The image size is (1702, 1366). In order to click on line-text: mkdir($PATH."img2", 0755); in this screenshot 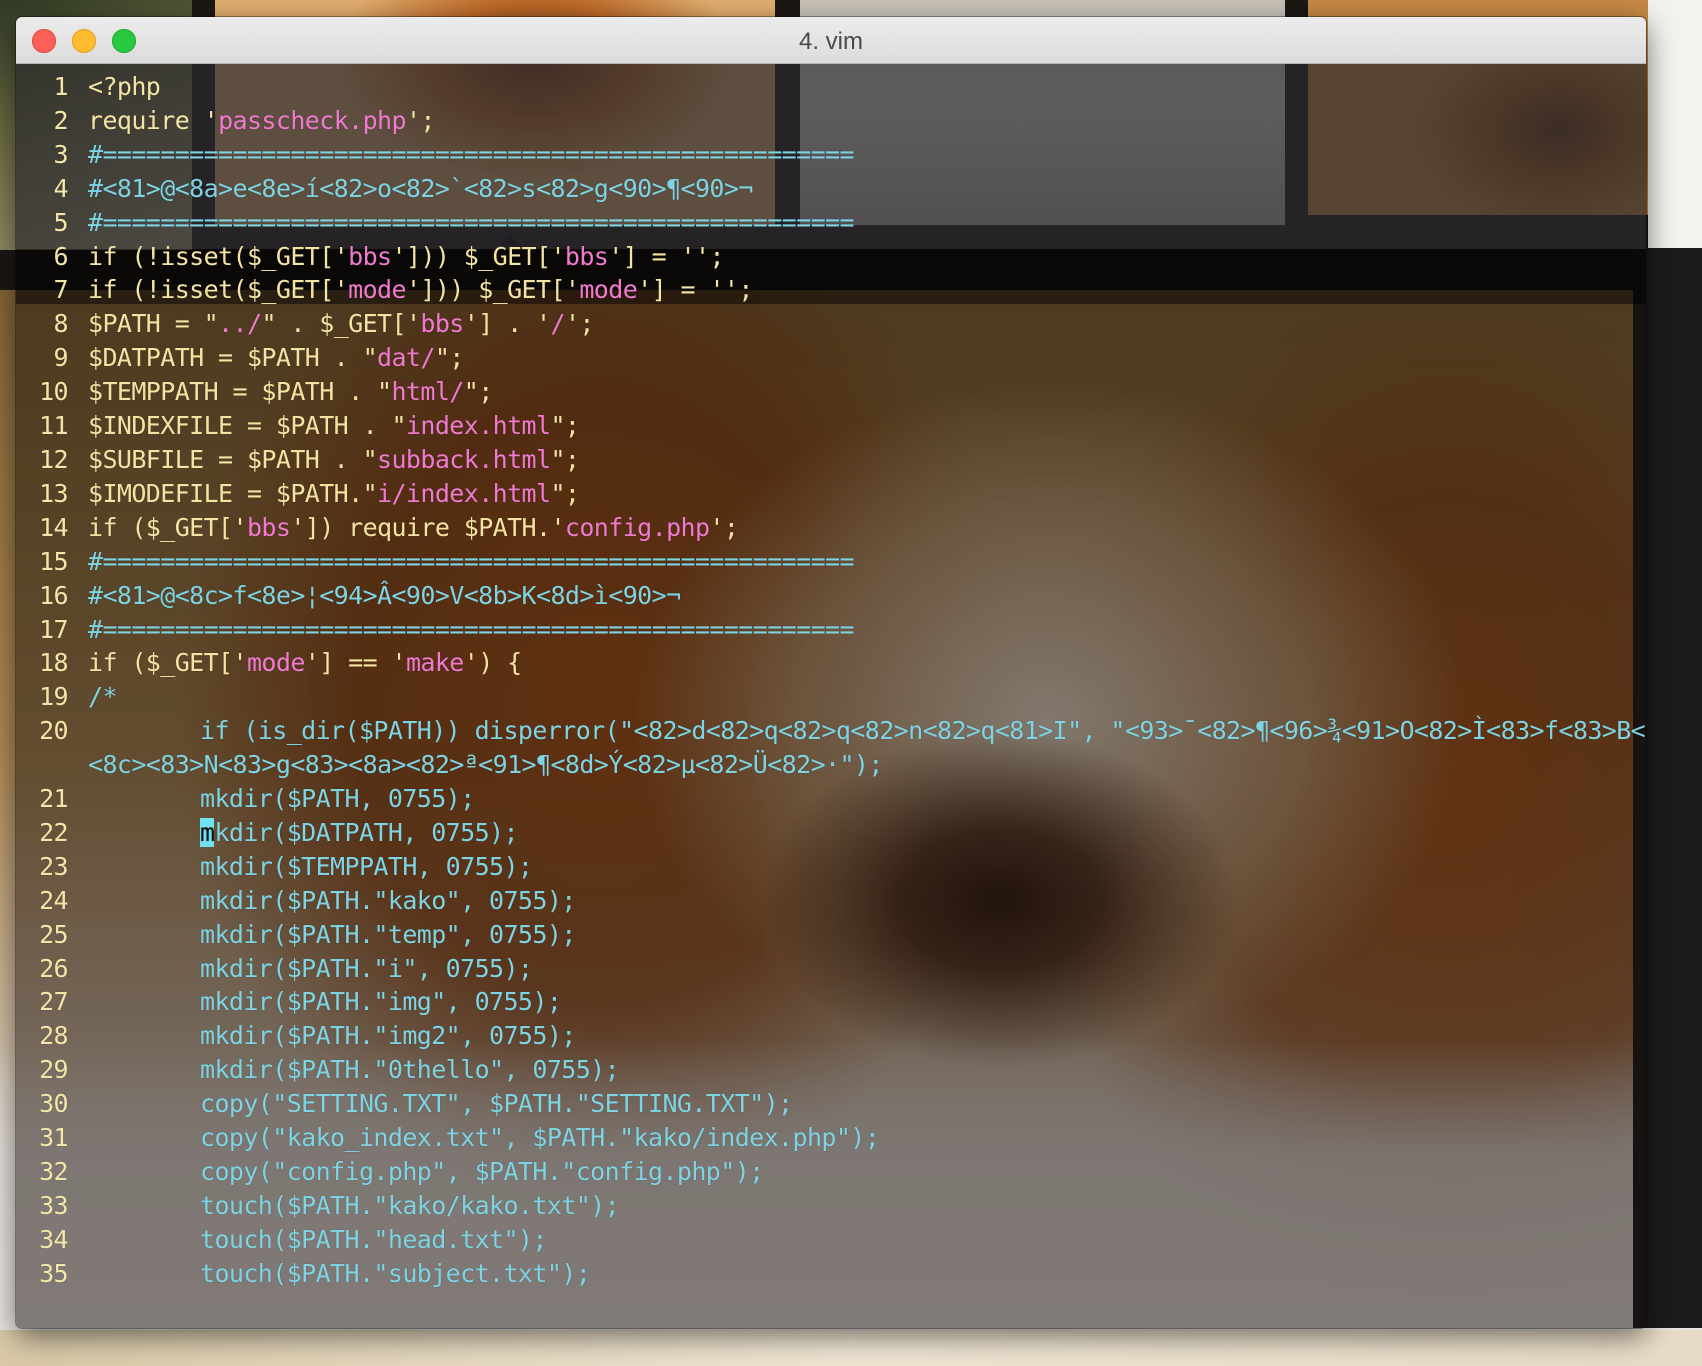, I will do `click(388, 1036)`.